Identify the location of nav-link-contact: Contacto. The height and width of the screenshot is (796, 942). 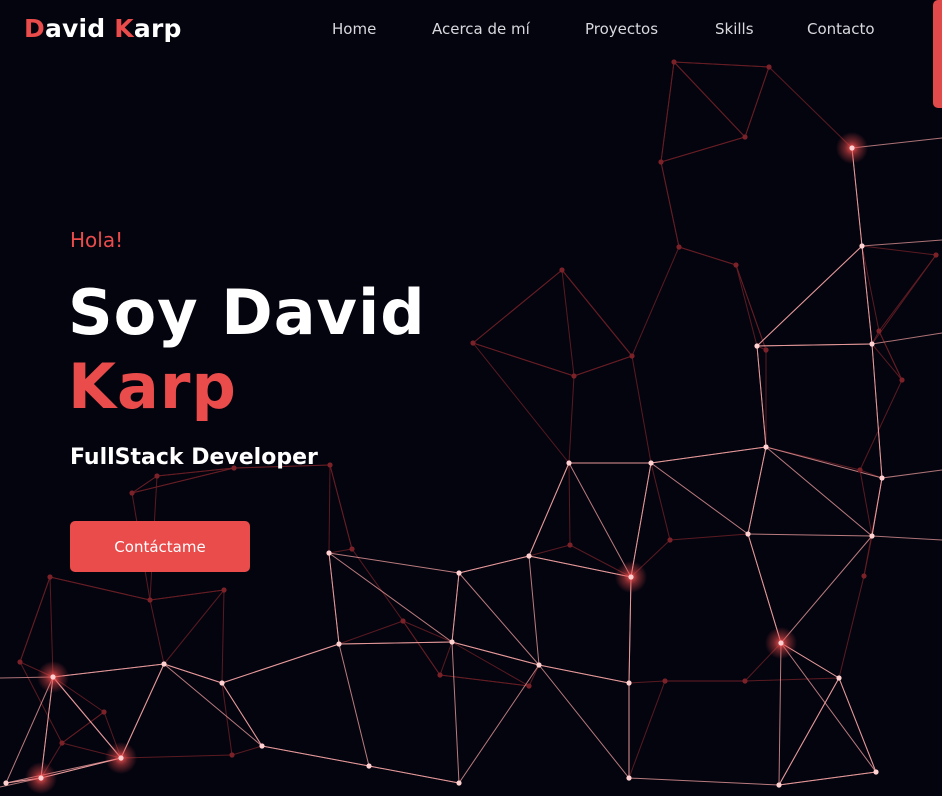
(841, 29).